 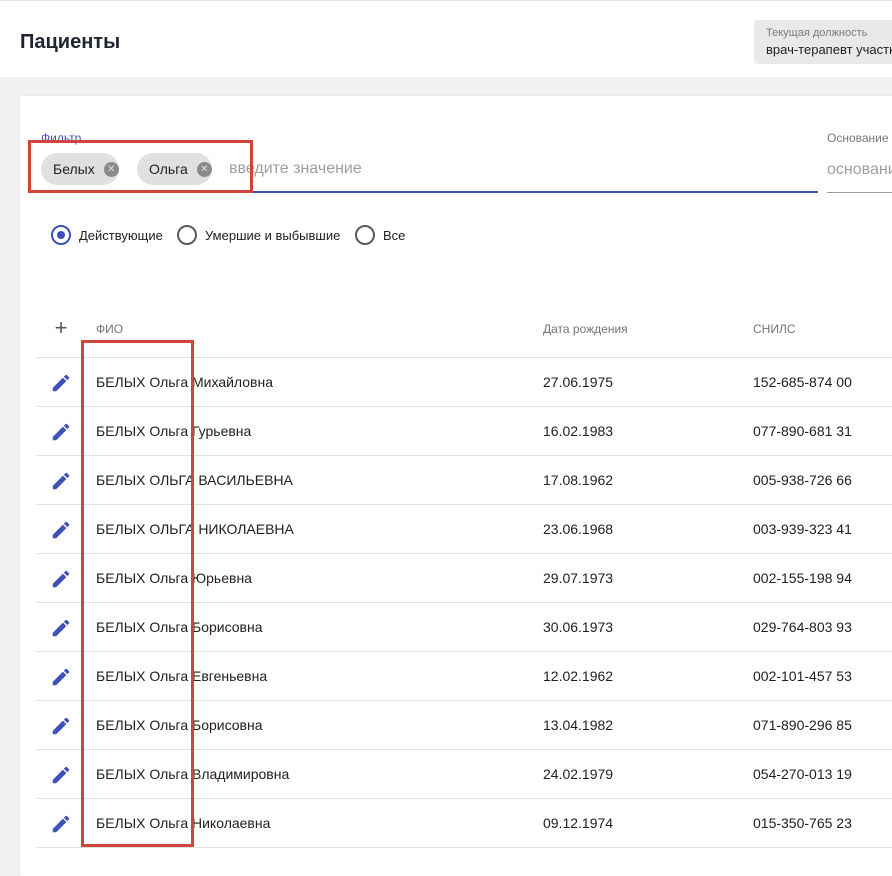 What do you see at coordinates (802, 774) in the screenshot?
I see `patient-snils: 054-270-013 19` at bounding box center [802, 774].